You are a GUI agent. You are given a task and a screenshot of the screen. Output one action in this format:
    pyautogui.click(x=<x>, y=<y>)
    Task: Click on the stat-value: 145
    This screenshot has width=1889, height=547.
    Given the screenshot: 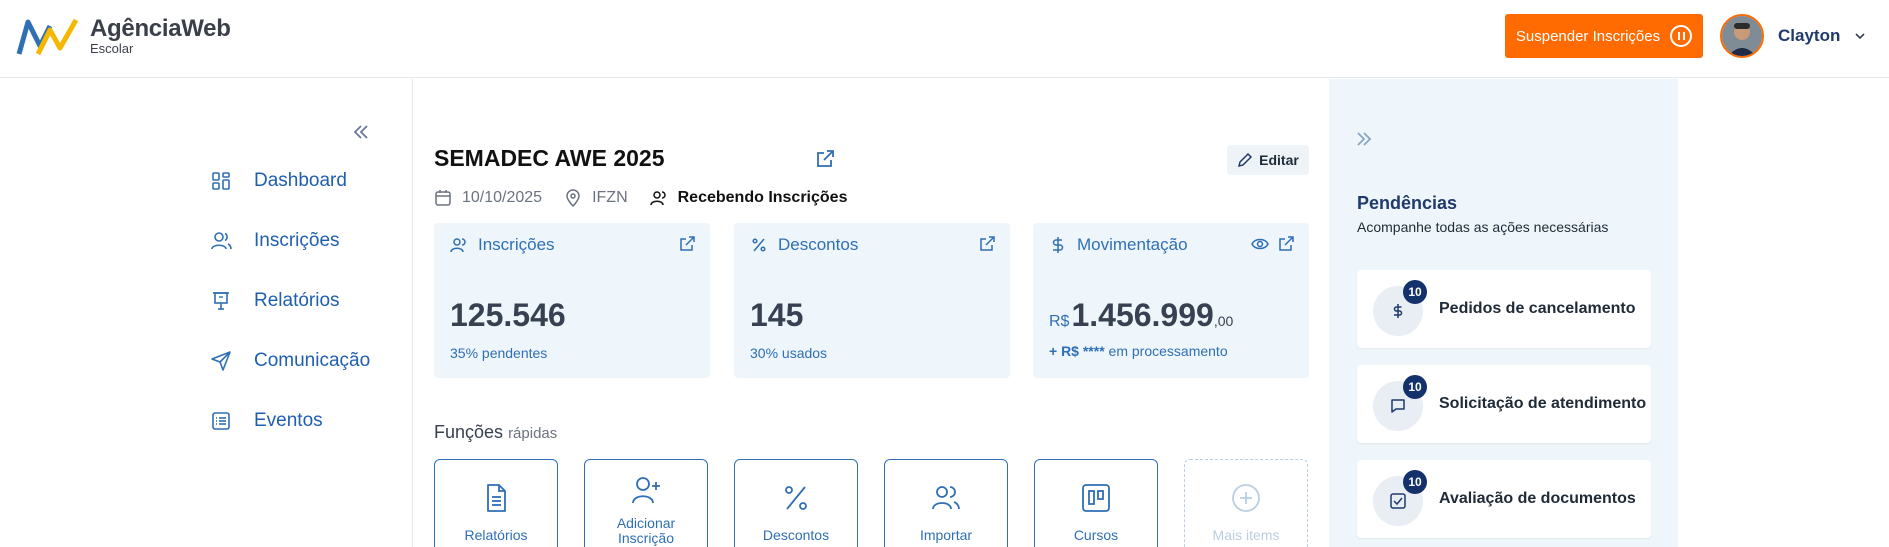 What is the action you would take?
    pyautogui.click(x=777, y=315)
    